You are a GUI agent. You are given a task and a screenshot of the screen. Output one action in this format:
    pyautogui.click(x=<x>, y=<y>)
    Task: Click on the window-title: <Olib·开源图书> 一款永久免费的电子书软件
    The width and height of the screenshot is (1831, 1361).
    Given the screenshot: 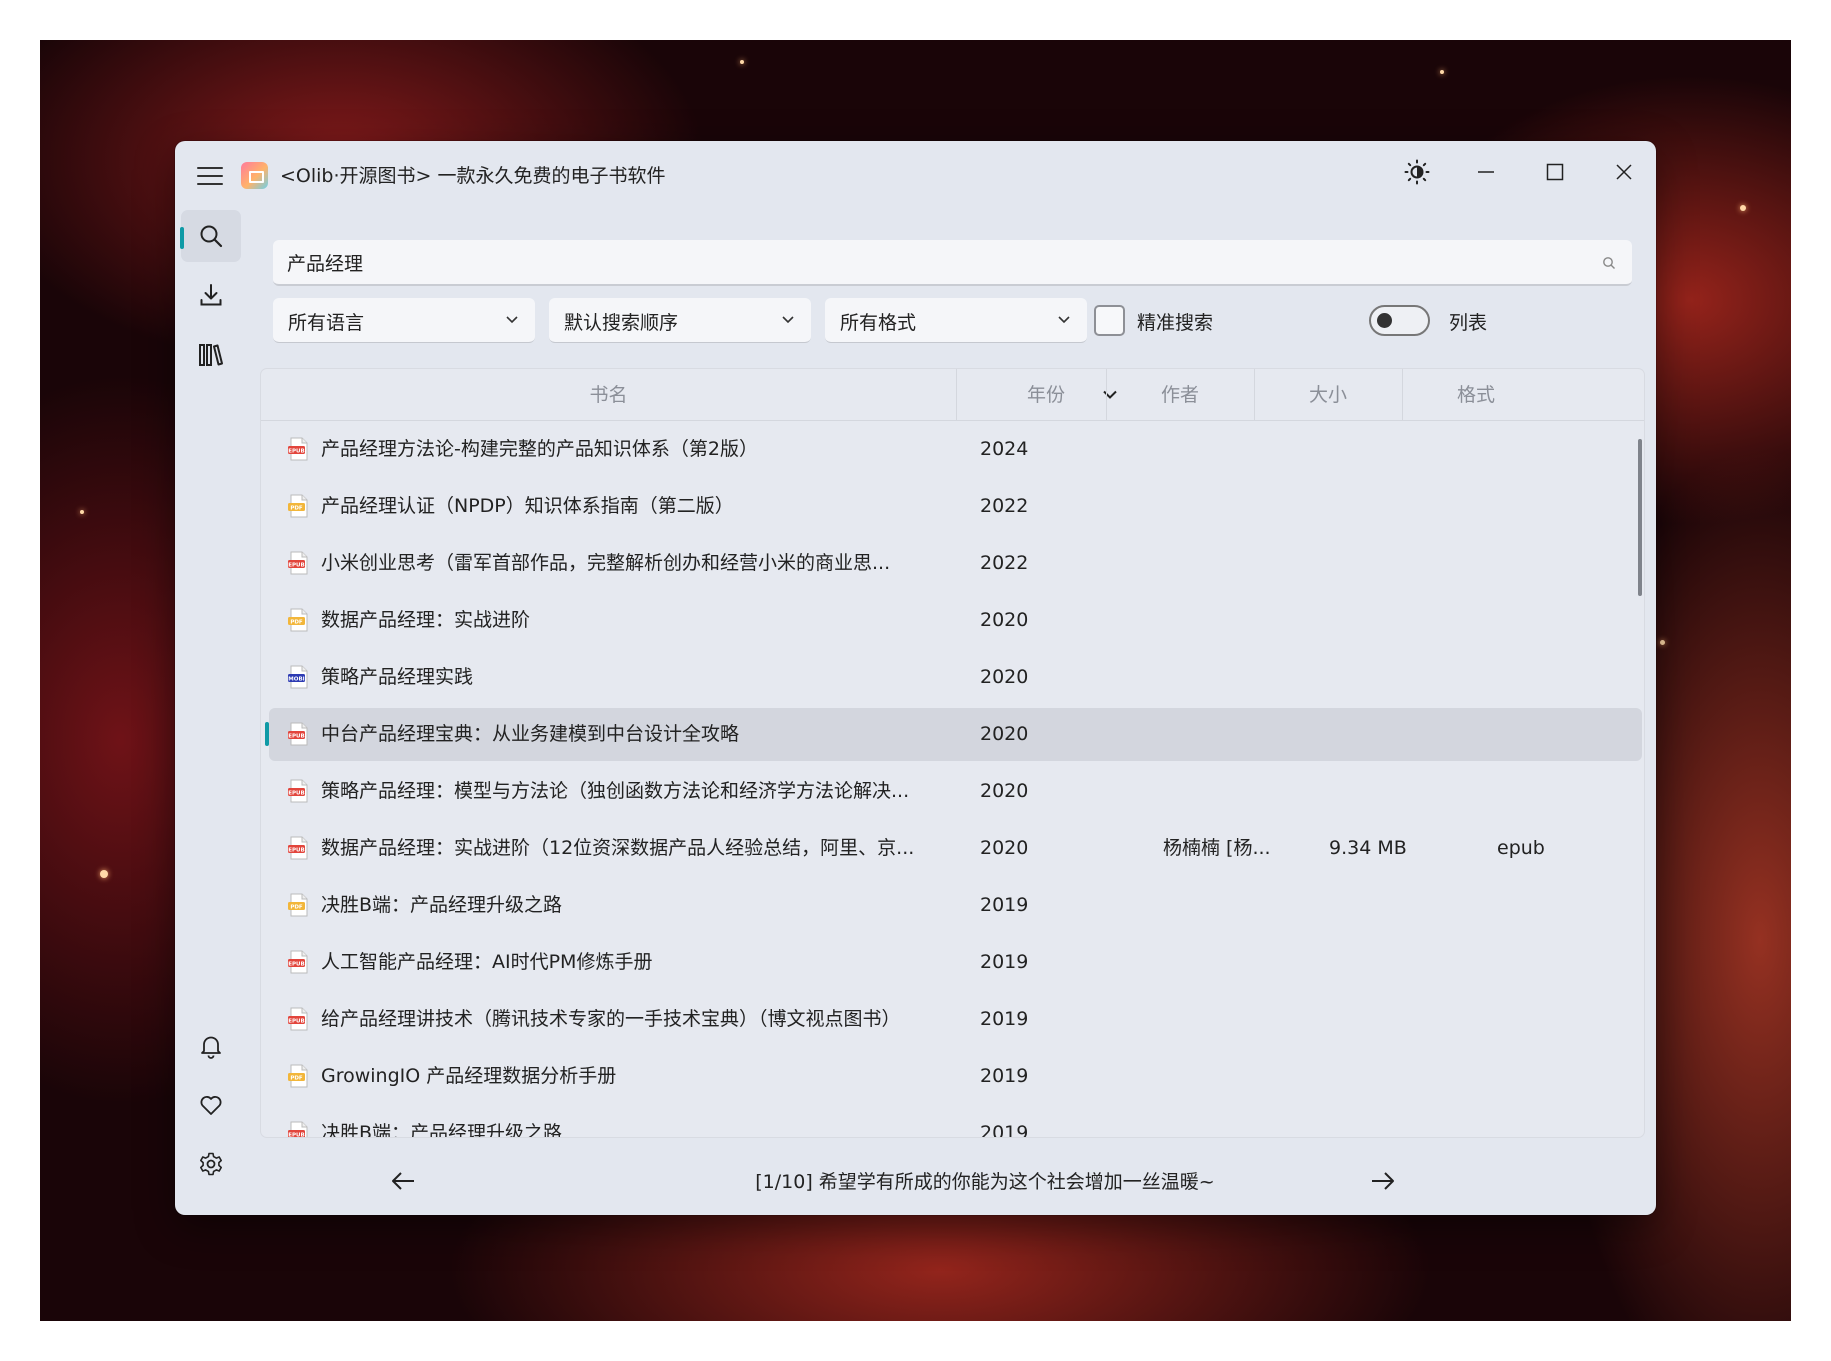 What is the action you would take?
    pyautogui.click(x=473, y=176)
    